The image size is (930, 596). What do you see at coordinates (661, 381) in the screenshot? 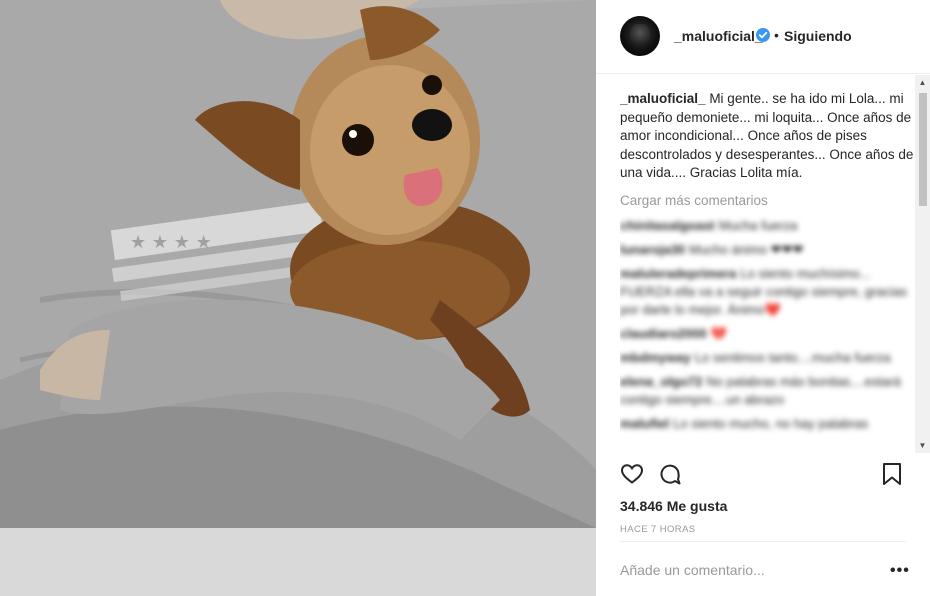
I see `comment-username: elena_olgo72` at bounding box center [661, 381].